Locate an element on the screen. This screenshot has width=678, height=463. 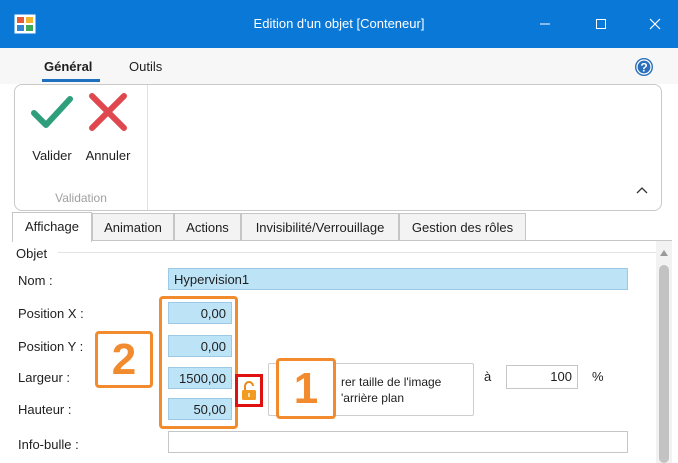
vertical-scrollbar is located at coordinates (664, 352).